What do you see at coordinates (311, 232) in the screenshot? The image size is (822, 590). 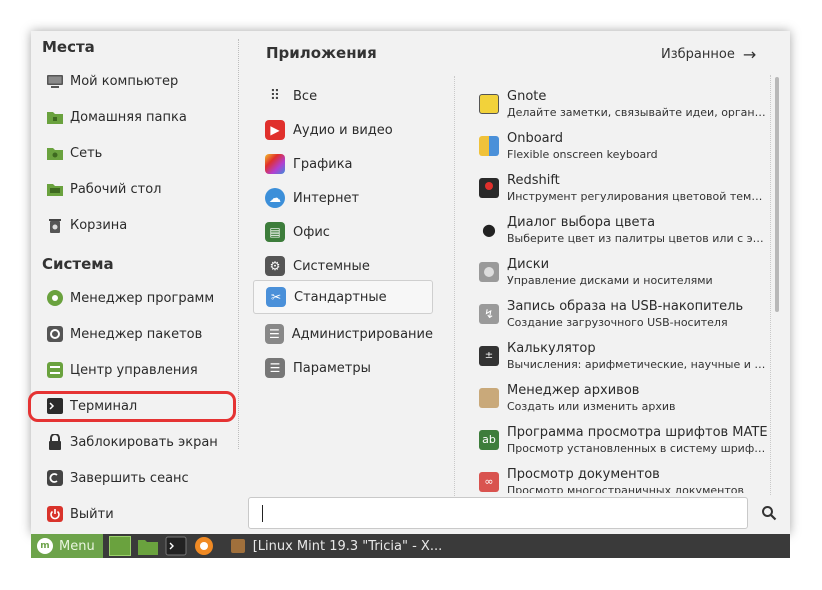 I see `category-label: Офис` at bounding box center [311, 232].